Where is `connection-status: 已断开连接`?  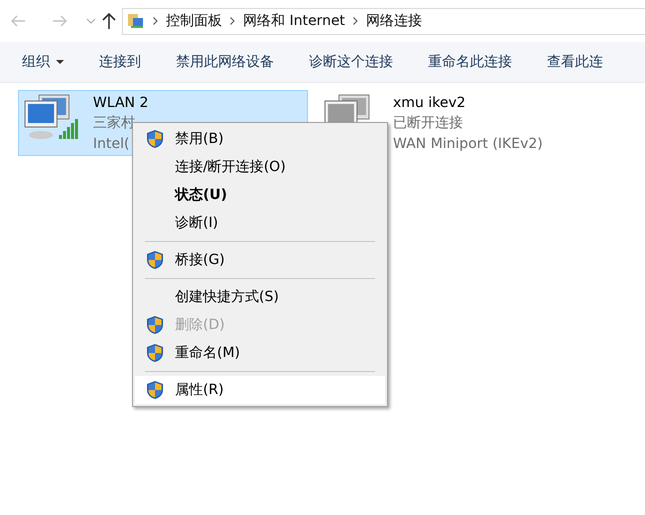 connection-status: 已断开连接 is located at coordinates (428, 123).